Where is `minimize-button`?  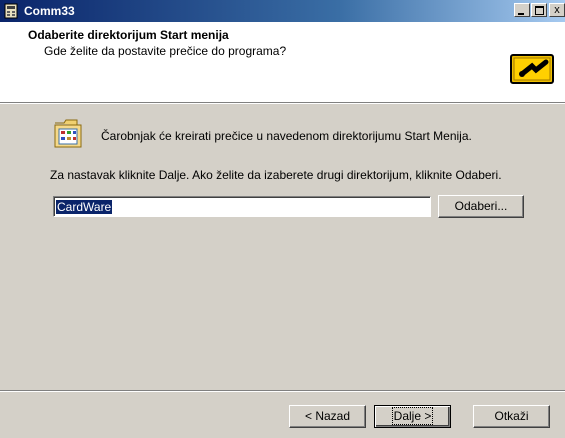 minimize-button is located at coordinates (522, 10).